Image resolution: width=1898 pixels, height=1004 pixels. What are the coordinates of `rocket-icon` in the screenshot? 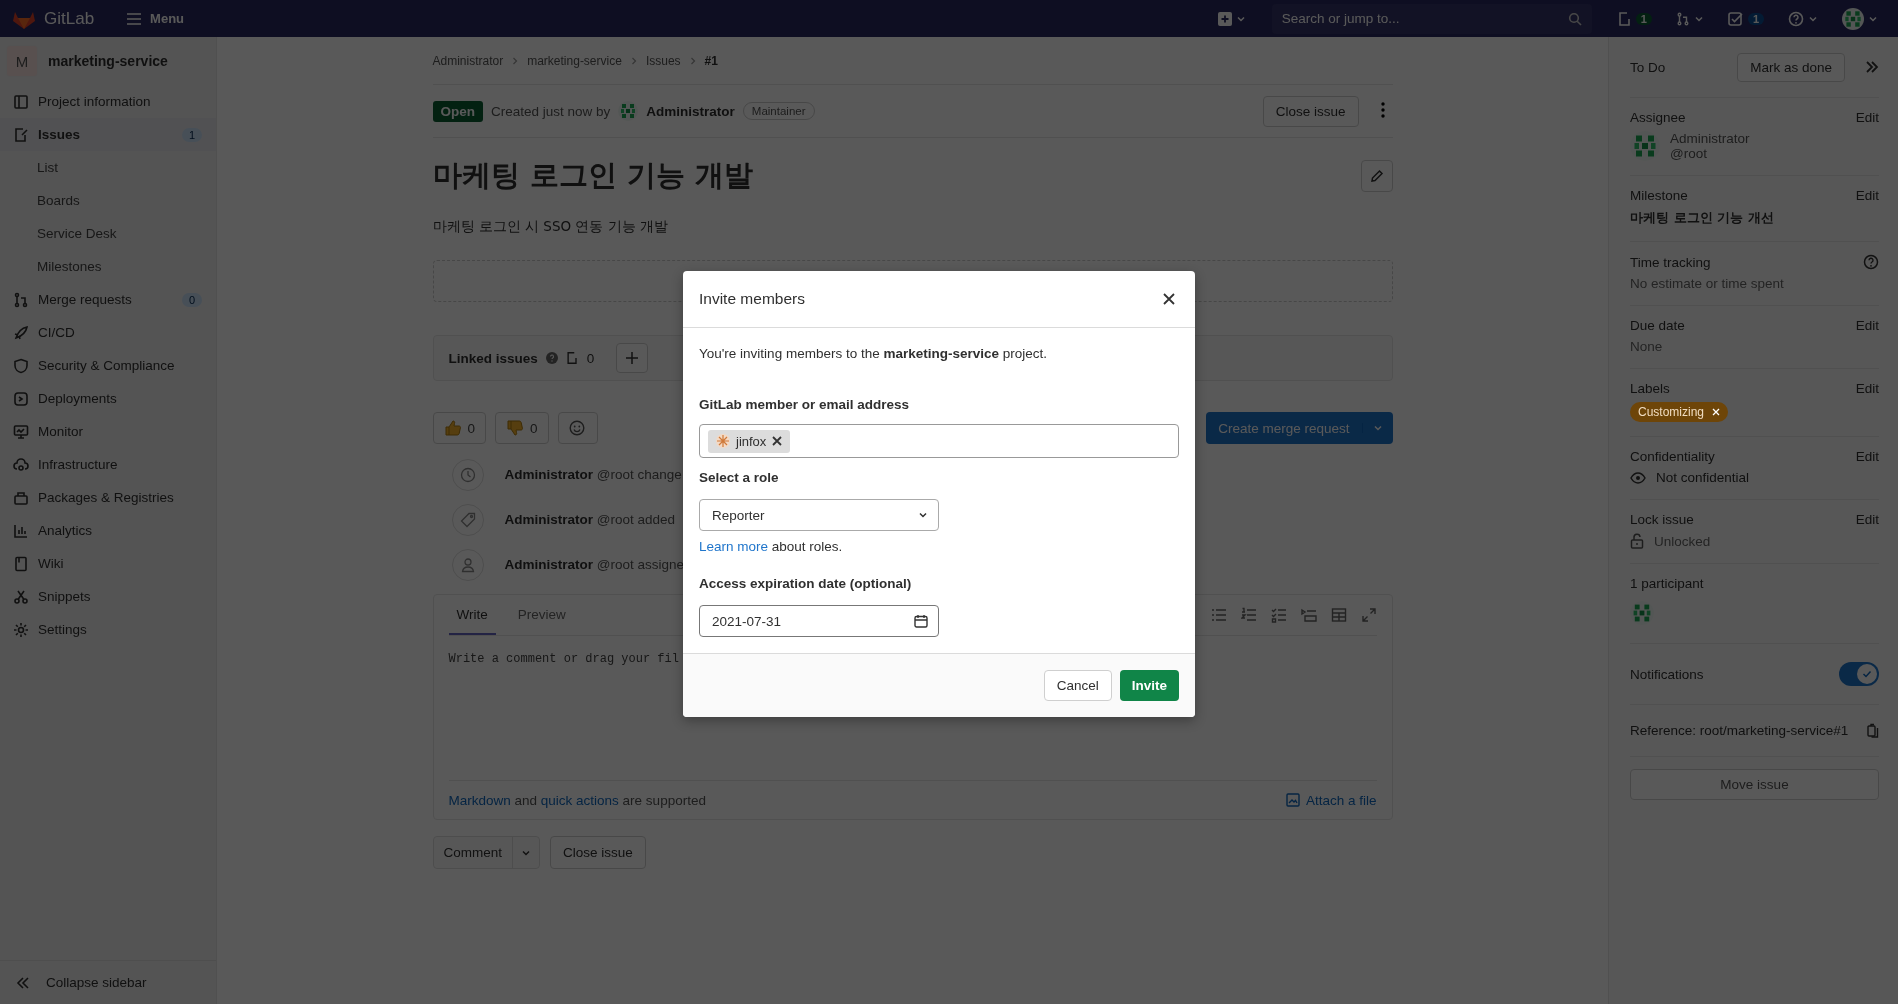 It's located at (21, 332).